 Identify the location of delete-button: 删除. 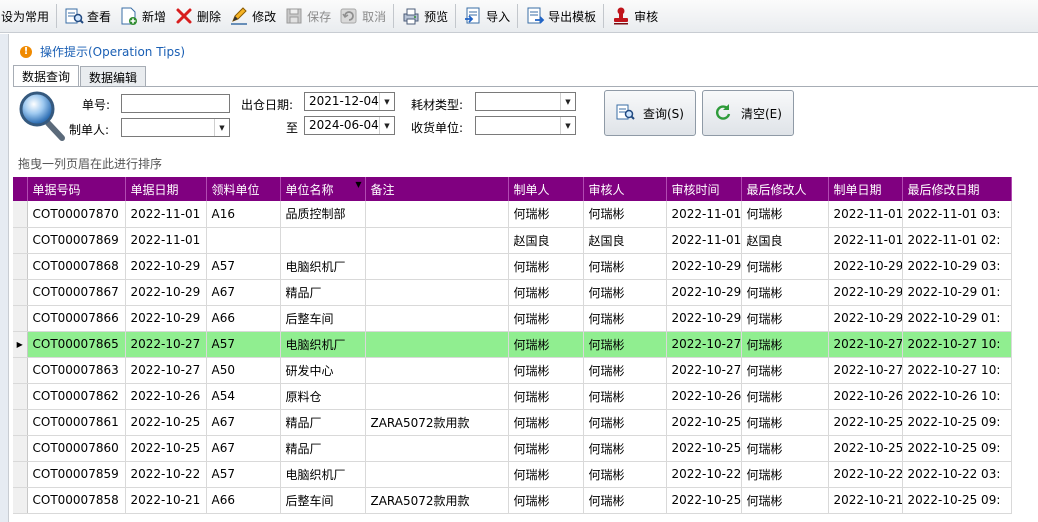
(197, 16).